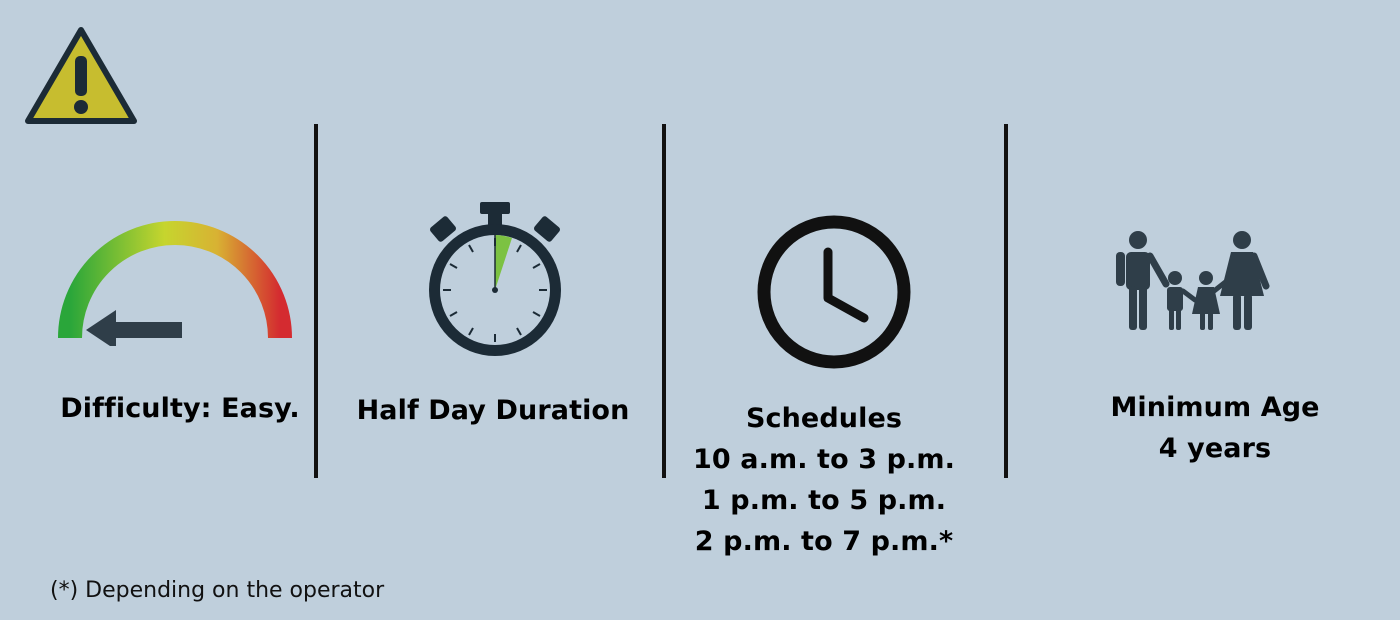 This screenshot has height=620, width=1400. What do you see at coordinates (81, 75) in the screenshot?
I see `warning-icon` at bounding box center [81, 75].